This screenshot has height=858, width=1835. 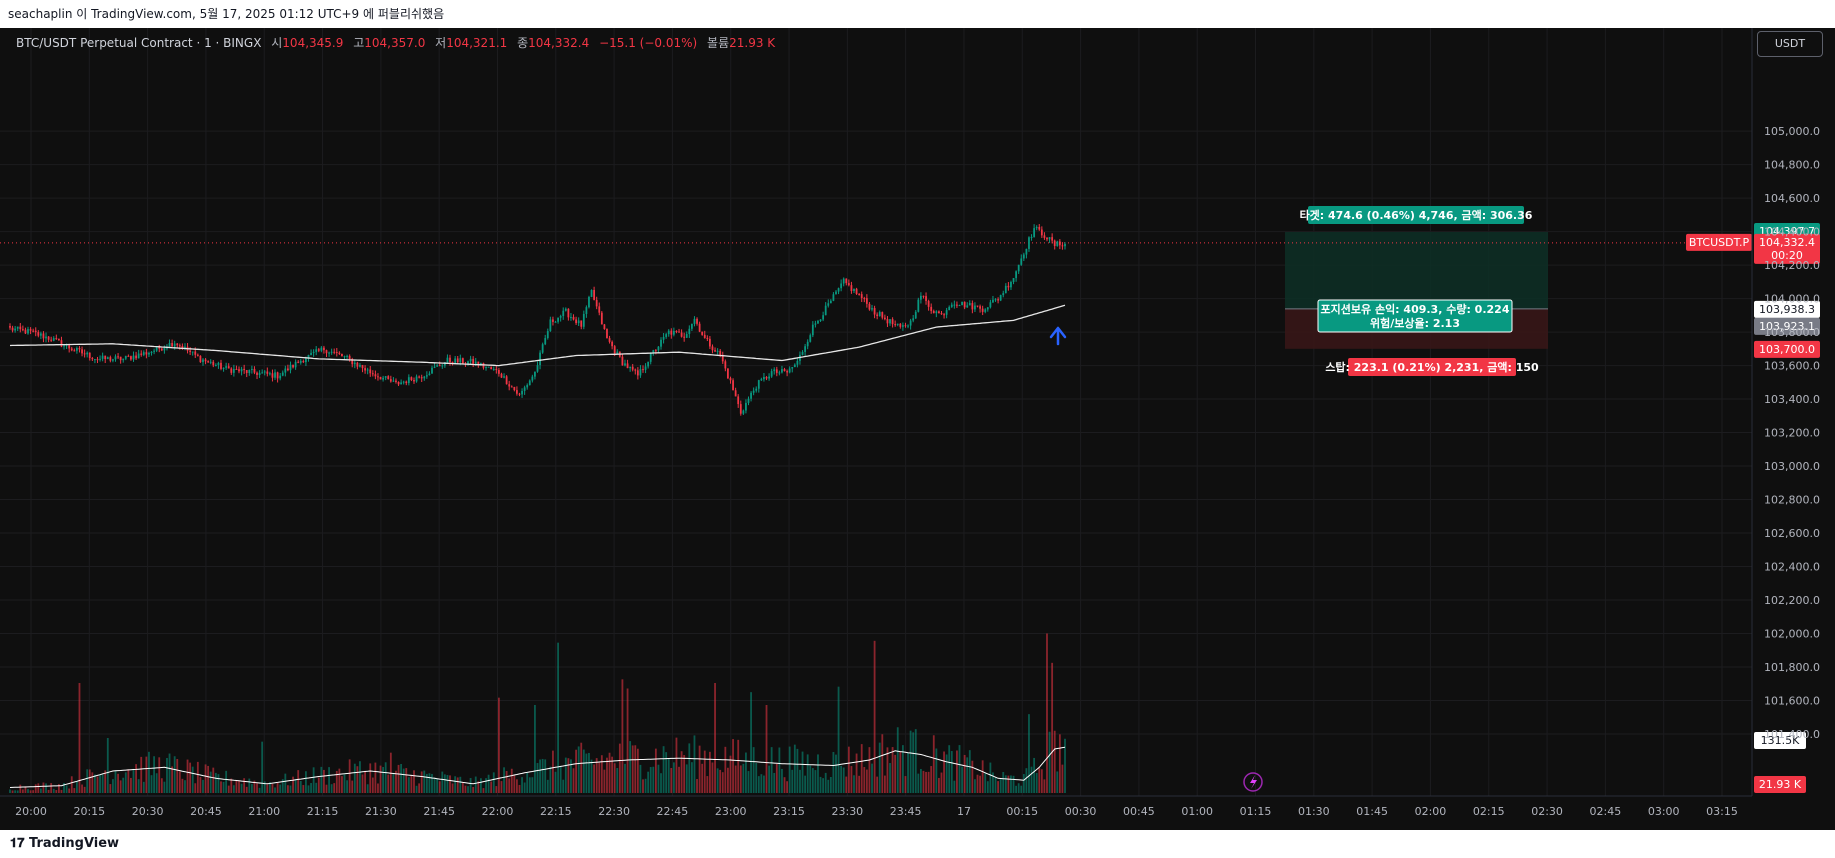 What do you see at coordinates (847, 811) in the screenshot?
I see `x-tick-14: 23:30` at bounding box center [847, 811].